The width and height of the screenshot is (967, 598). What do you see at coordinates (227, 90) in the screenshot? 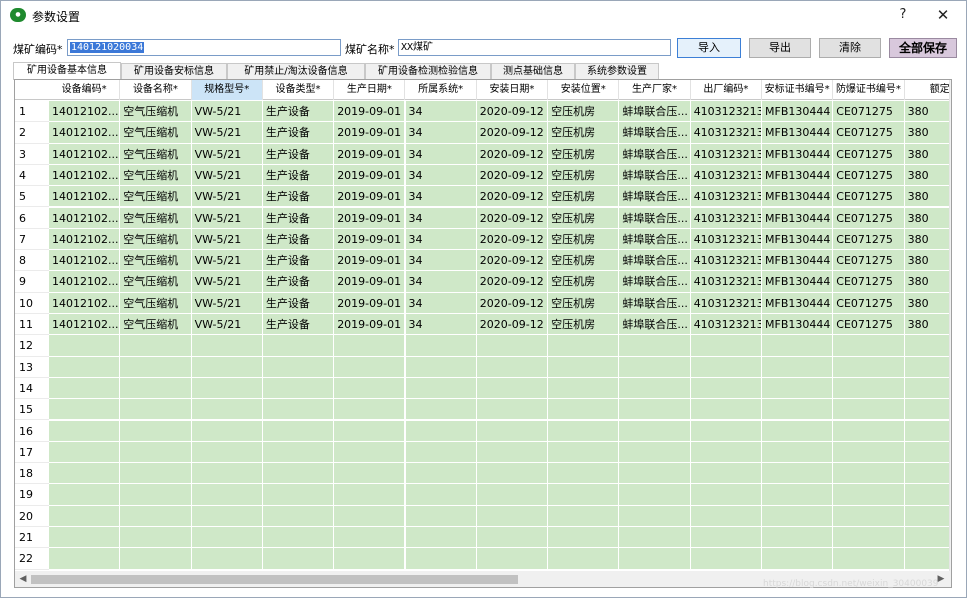
I see `column-header: 规格型号*` at bounding box center [227, 90].